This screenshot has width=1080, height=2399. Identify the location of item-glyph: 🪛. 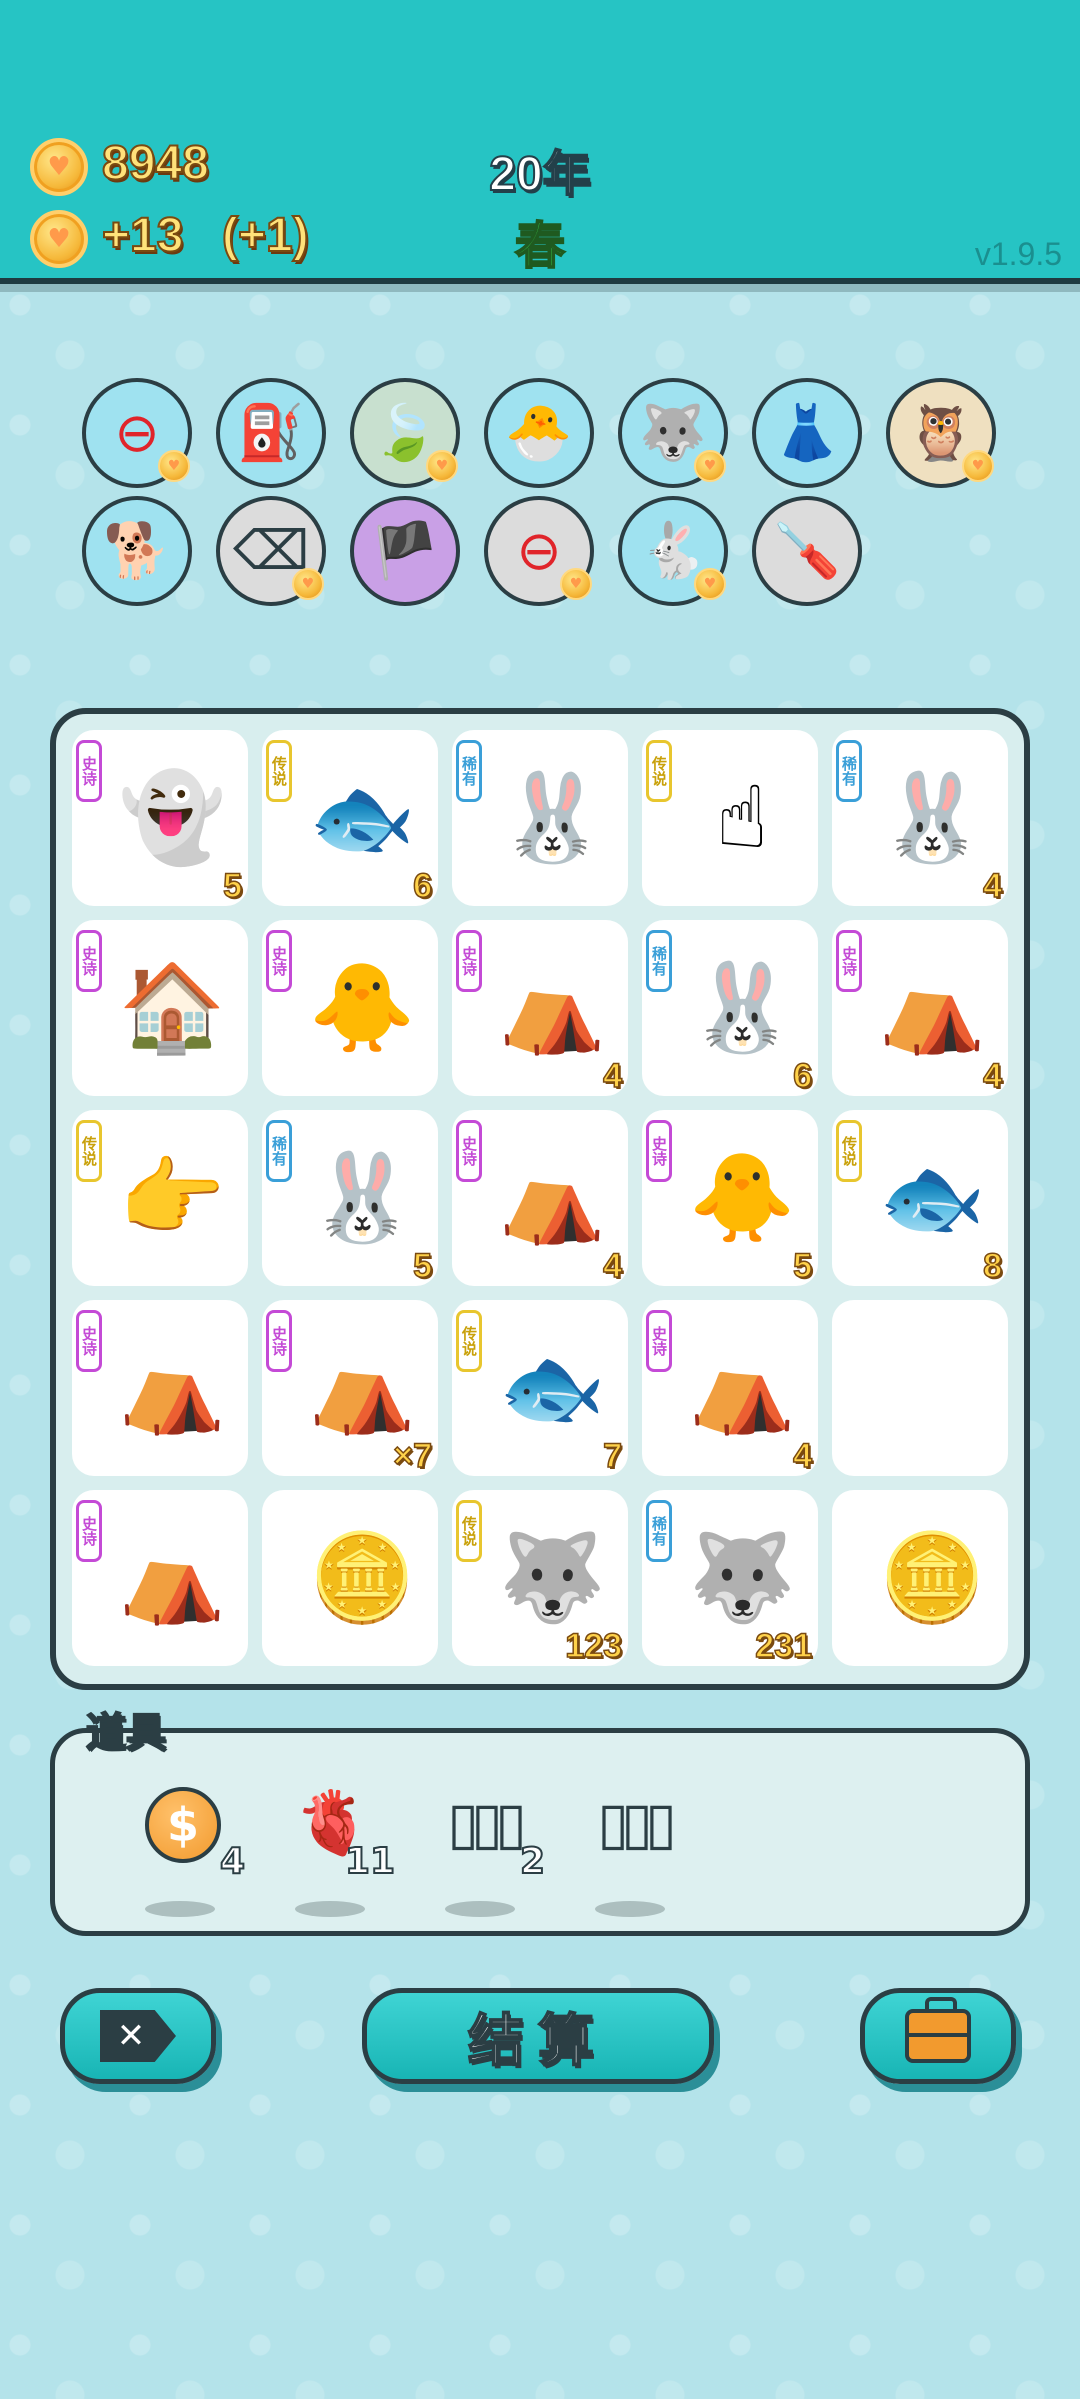
(807, 550).